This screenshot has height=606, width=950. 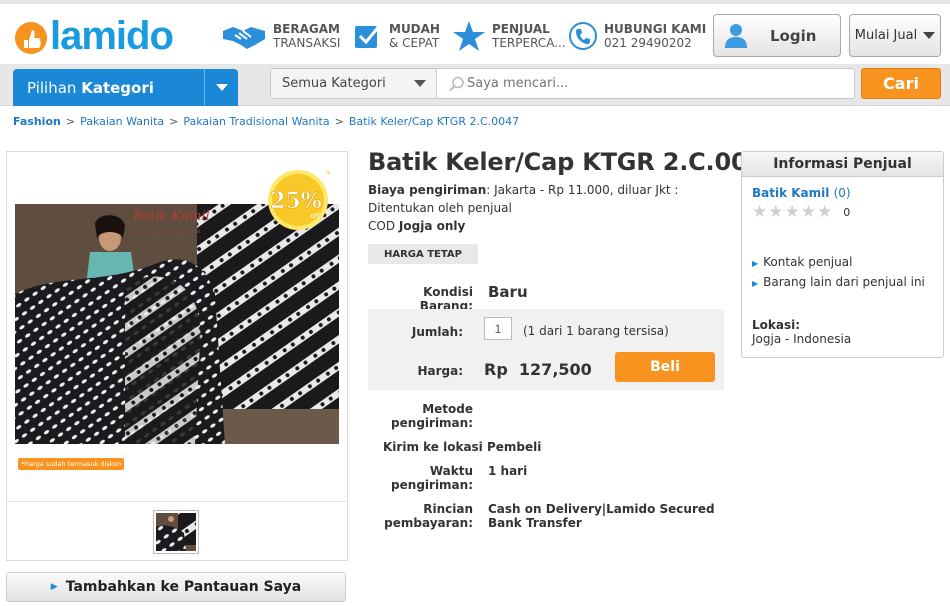 What do you see at coordinates (596, 331) in the screenshot?
I see `stock-text: (1 dari 1 barang tersisa)` at bounding box center [596, 331].